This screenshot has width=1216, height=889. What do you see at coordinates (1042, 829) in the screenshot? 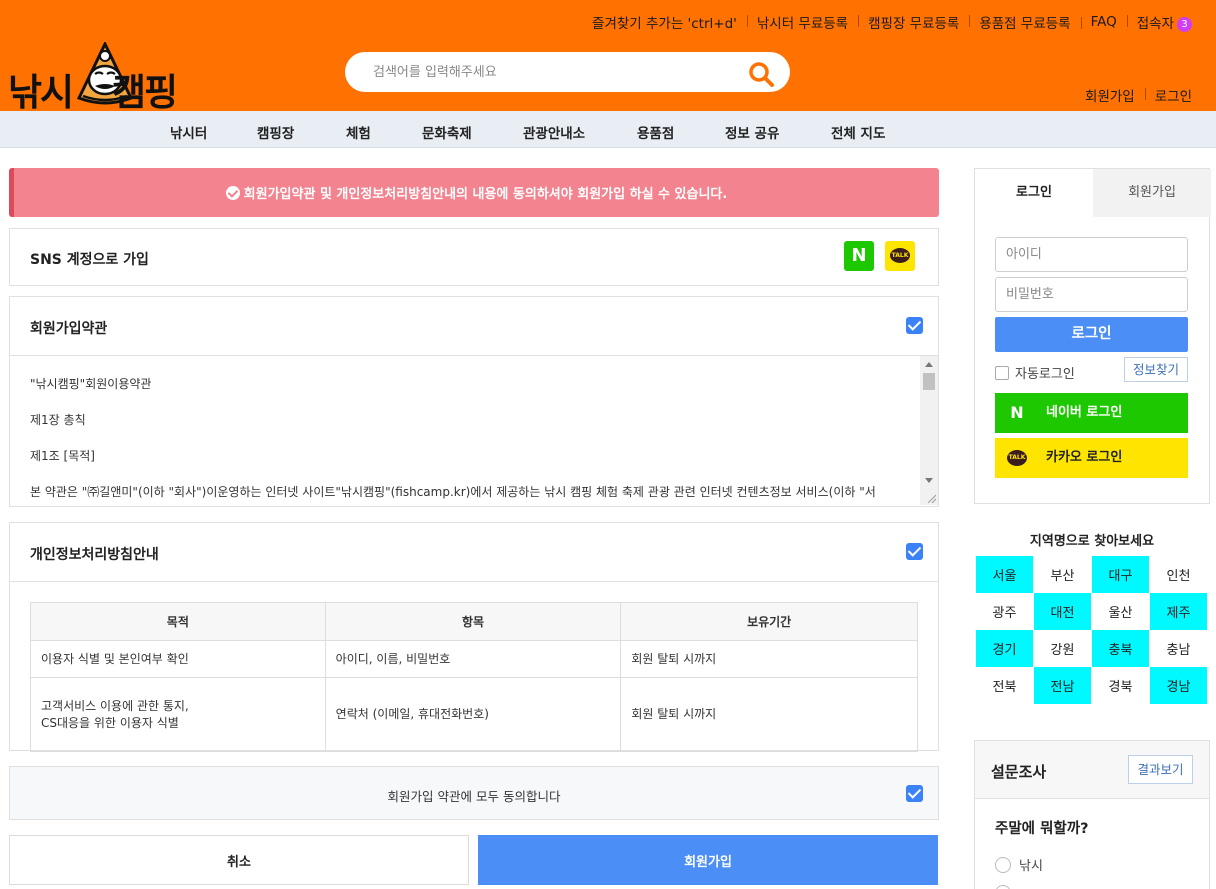
I see `survey-question: 주말에 뭐할까?` at bounding box center [1042, 829].